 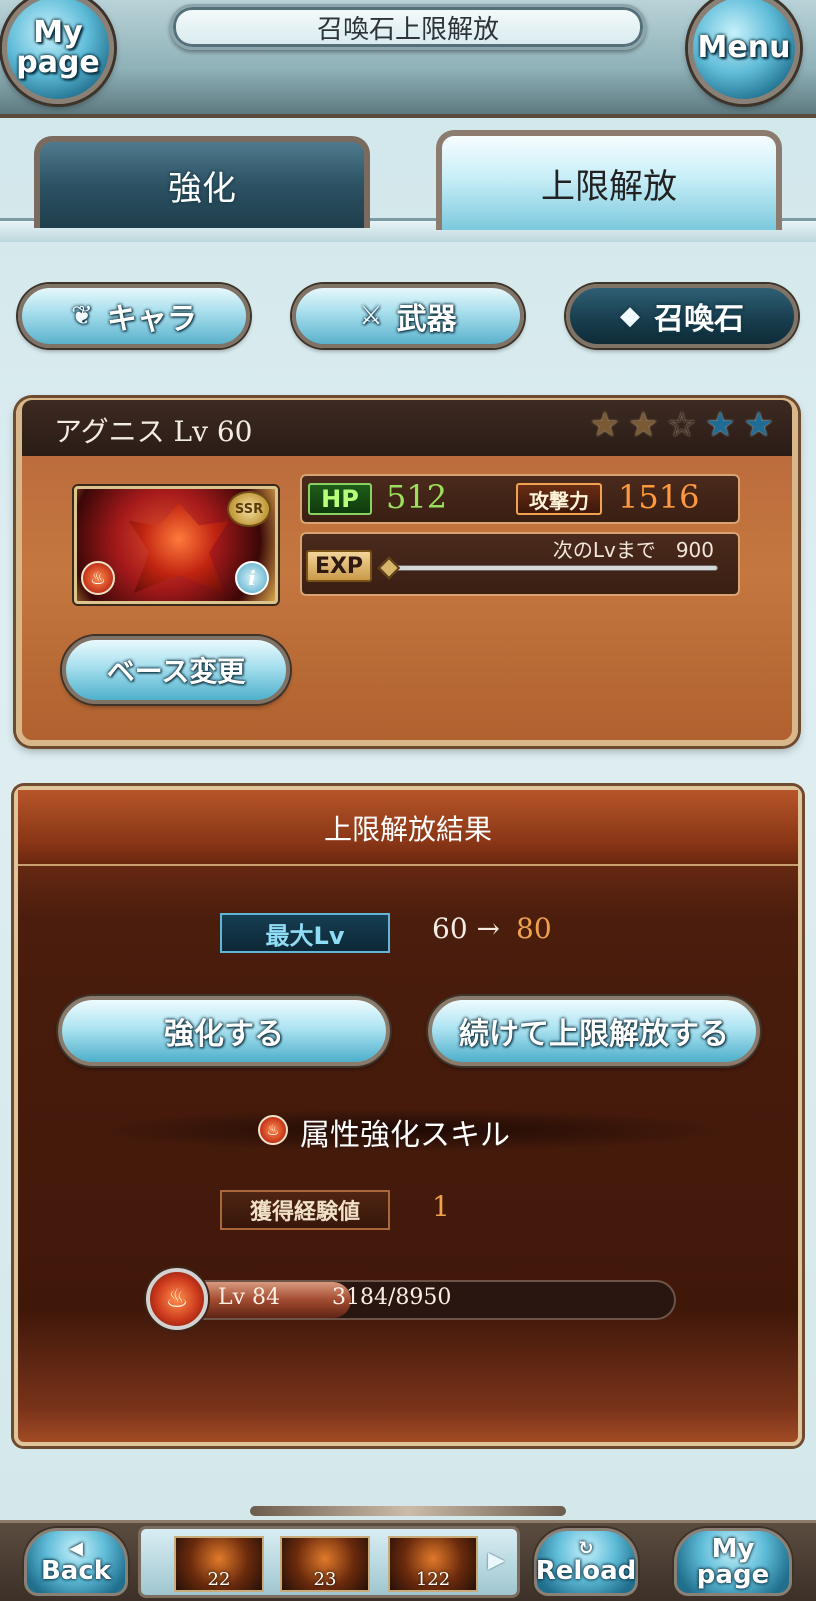 I want to click on max-level-to: 80, so click(x=534, y=928).